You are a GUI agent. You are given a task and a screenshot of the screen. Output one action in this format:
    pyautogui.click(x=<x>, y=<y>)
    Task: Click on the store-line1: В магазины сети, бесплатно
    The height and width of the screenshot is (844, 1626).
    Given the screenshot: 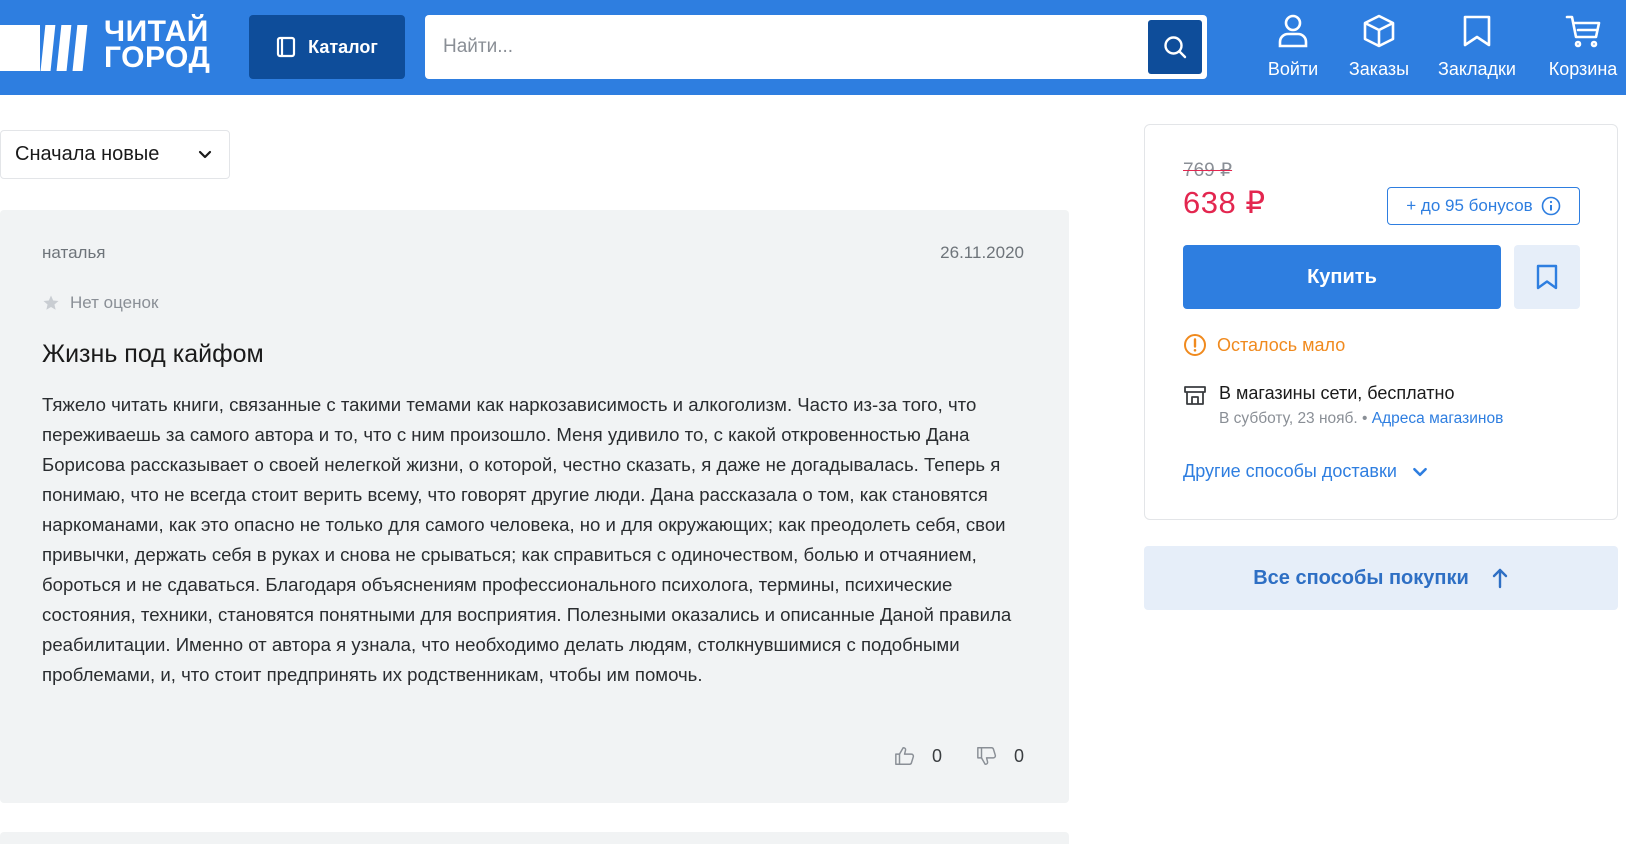 What is the action you would take?
    pyautogui.click(x=1361, y=393)
    